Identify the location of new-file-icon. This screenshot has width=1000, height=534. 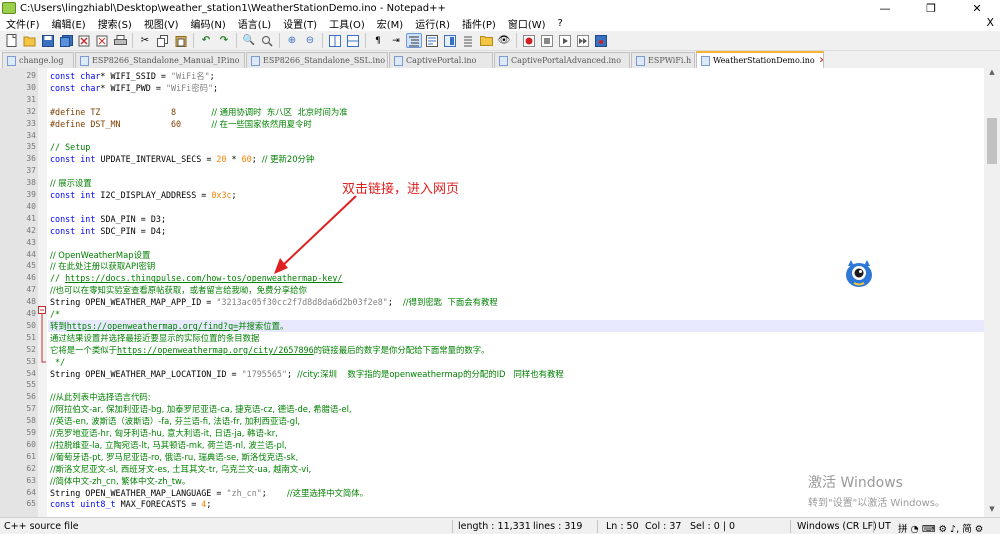
(12, 40).